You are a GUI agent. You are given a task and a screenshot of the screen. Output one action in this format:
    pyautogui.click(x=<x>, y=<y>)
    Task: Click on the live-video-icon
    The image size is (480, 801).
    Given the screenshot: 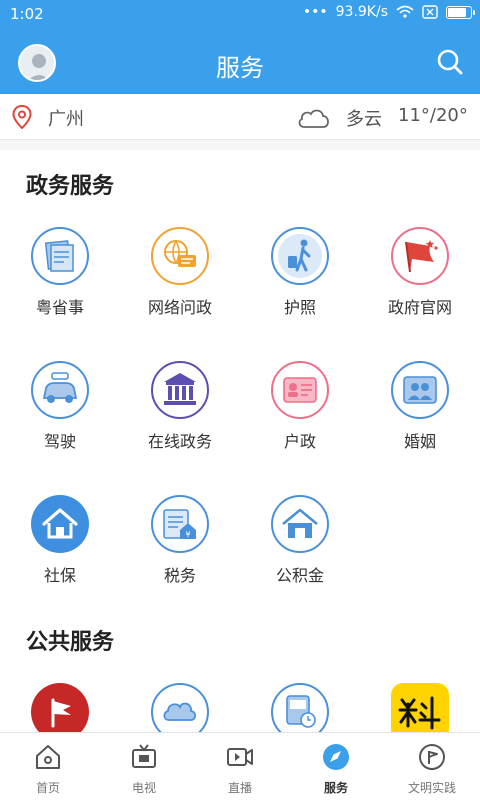 What is the action you would take?
    pyautogui.click(x=240, y=757)
    